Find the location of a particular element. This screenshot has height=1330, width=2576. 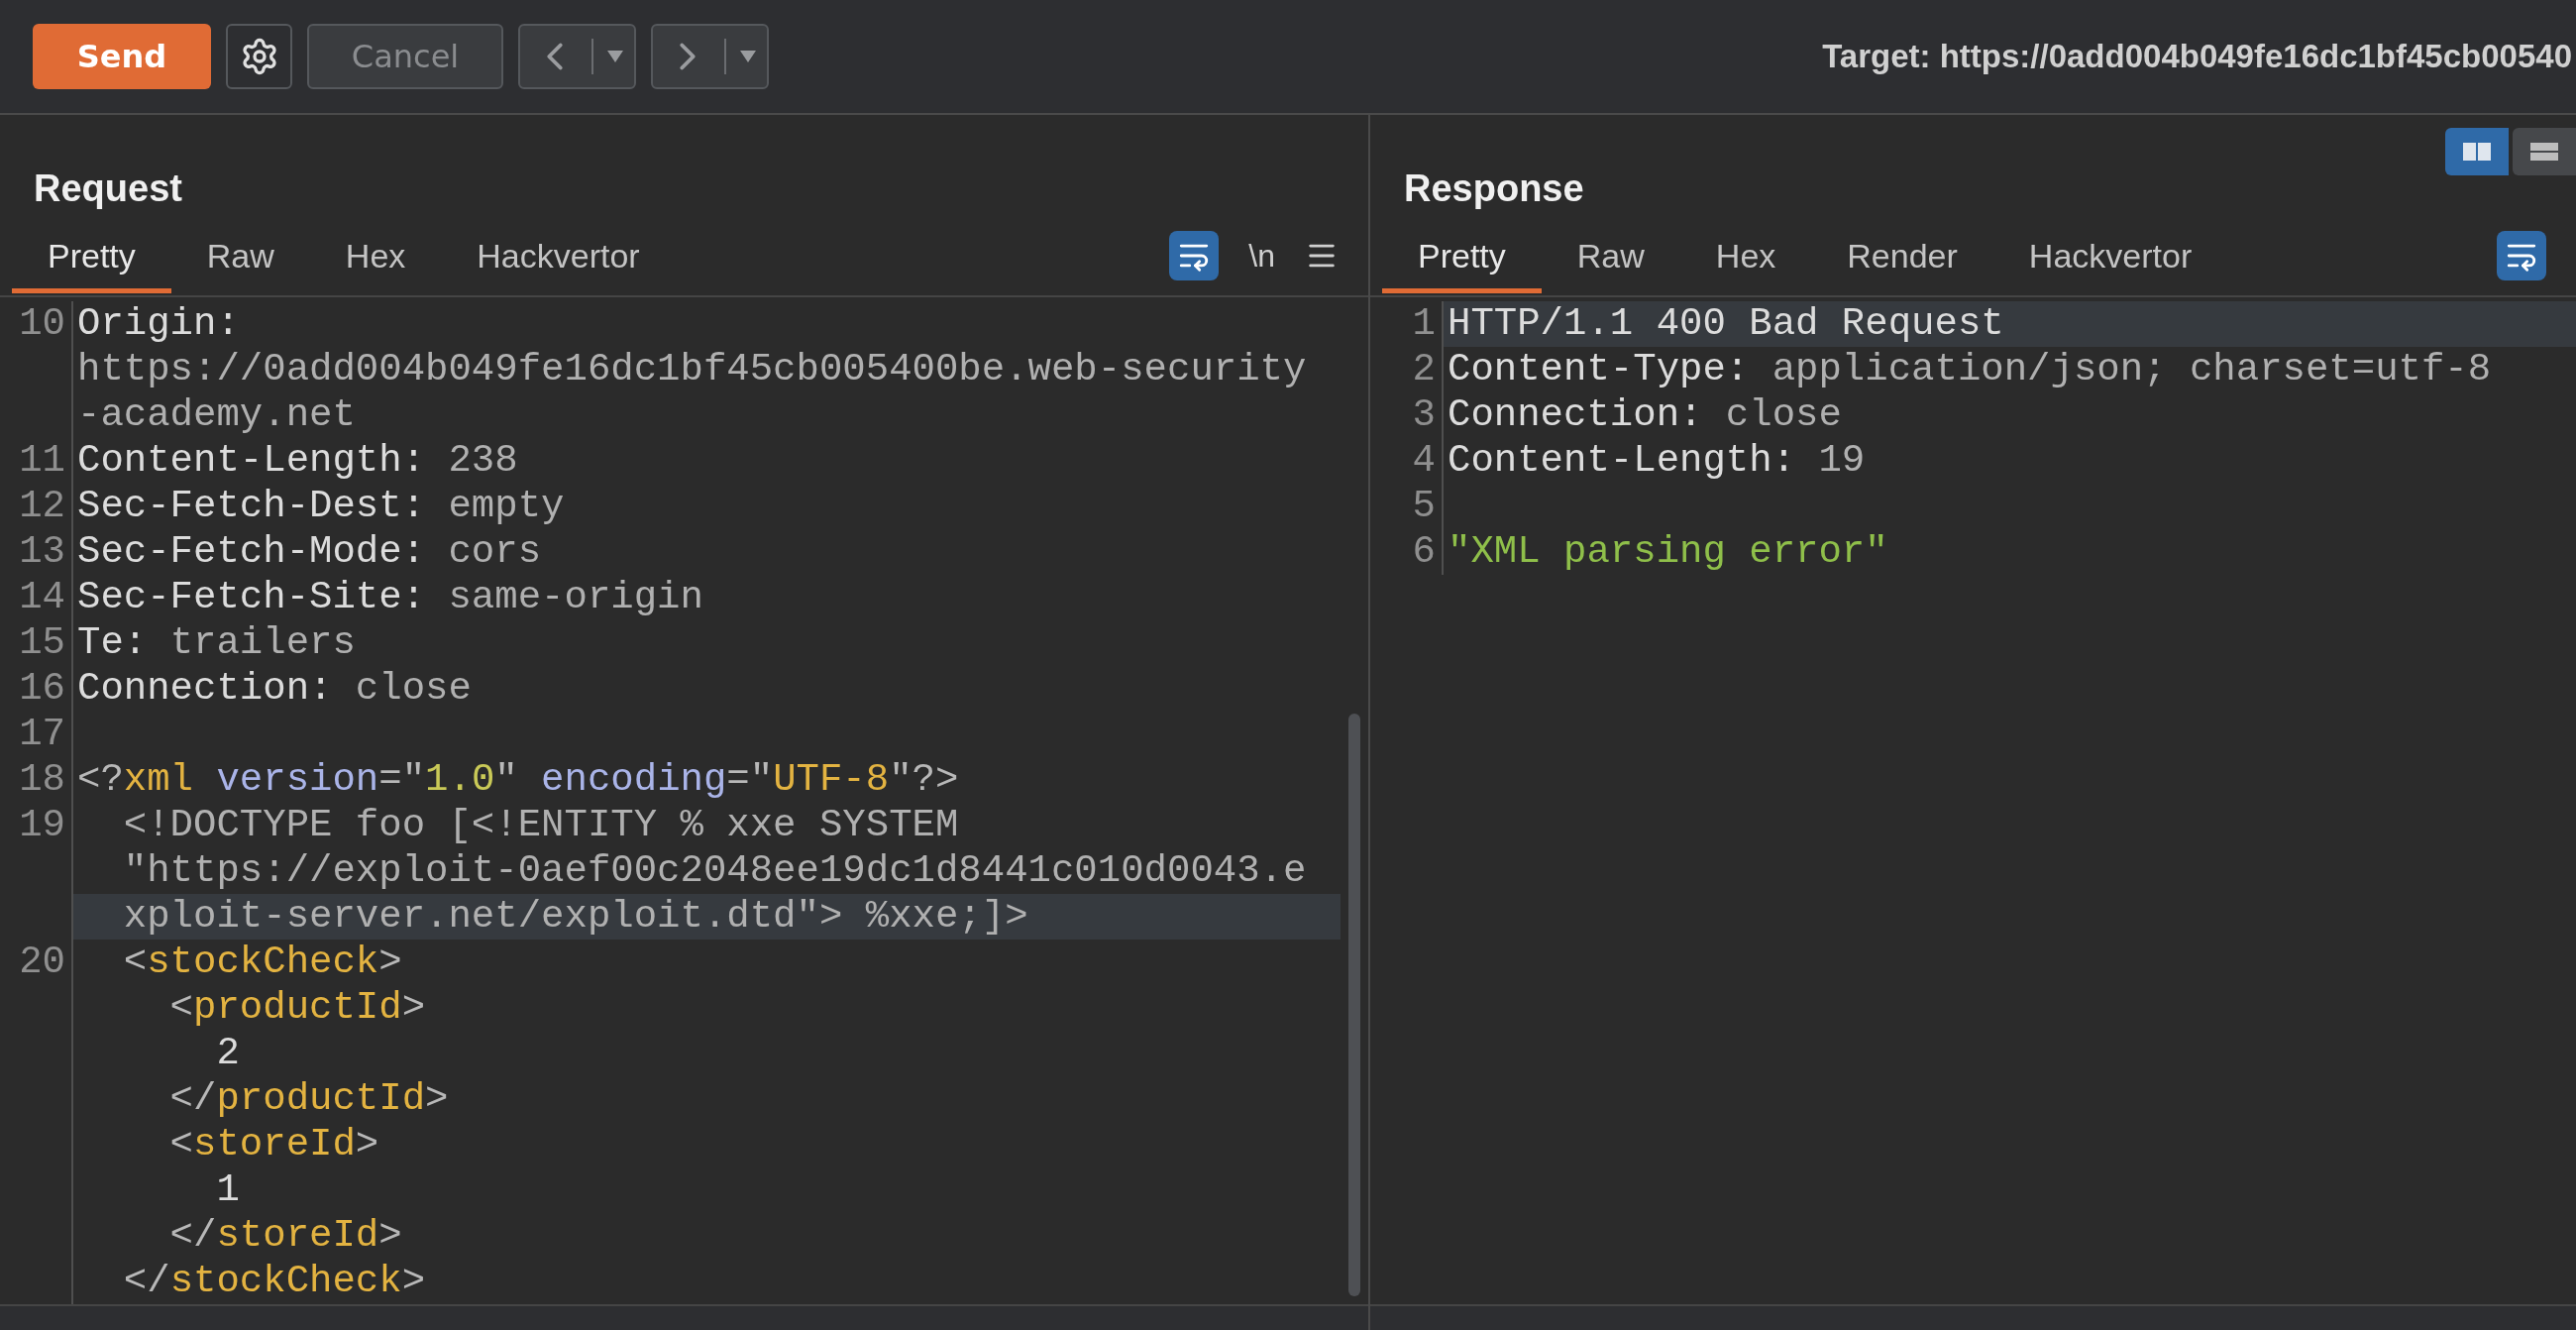

rows-icon is located at coordinates (2544, 152).